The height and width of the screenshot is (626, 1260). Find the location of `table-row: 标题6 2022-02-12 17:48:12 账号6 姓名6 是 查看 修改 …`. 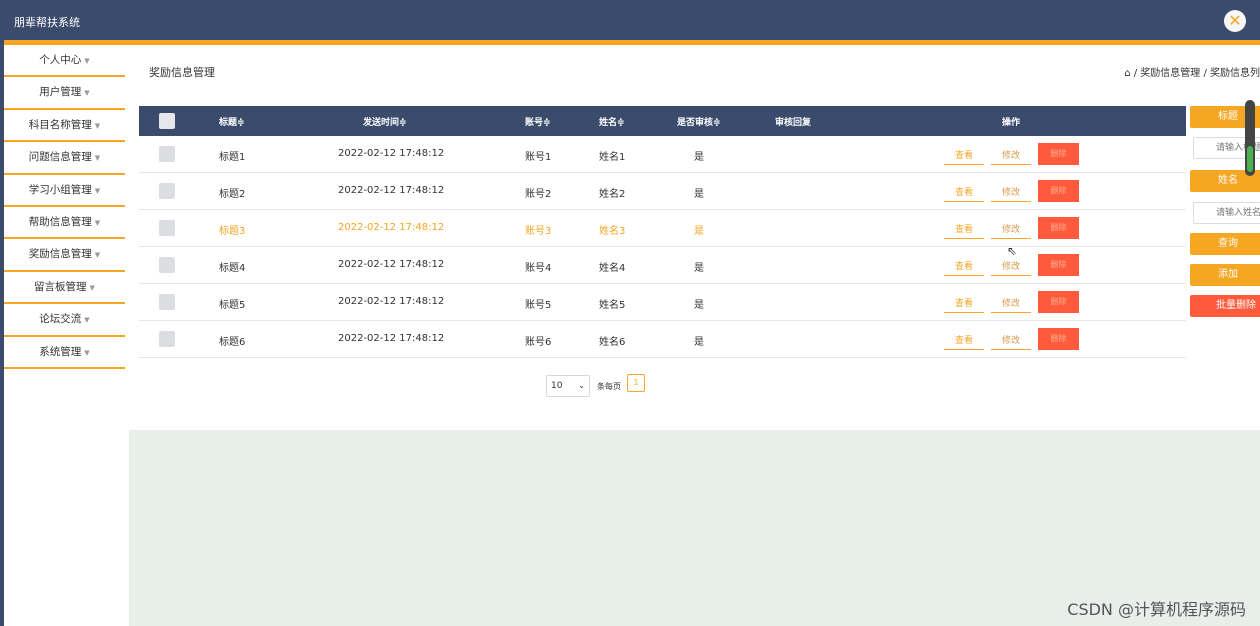

table-row: 标题6 2022-02-12 17:48:12 账号6 姓名6 是 查看 修改 … is located at coordinates (662, 339).